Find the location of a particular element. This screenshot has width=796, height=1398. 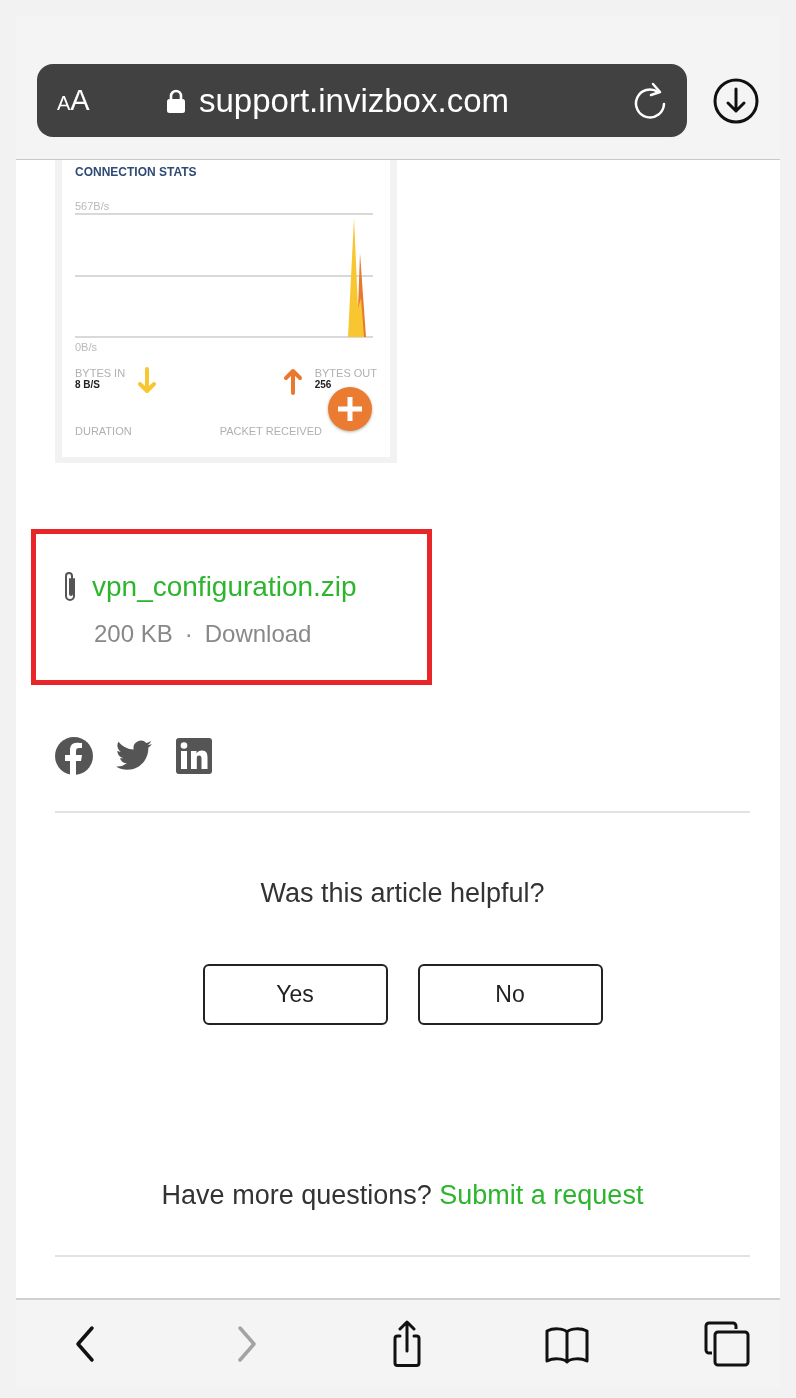

vote-button: No is located at coordinates (510, 994).